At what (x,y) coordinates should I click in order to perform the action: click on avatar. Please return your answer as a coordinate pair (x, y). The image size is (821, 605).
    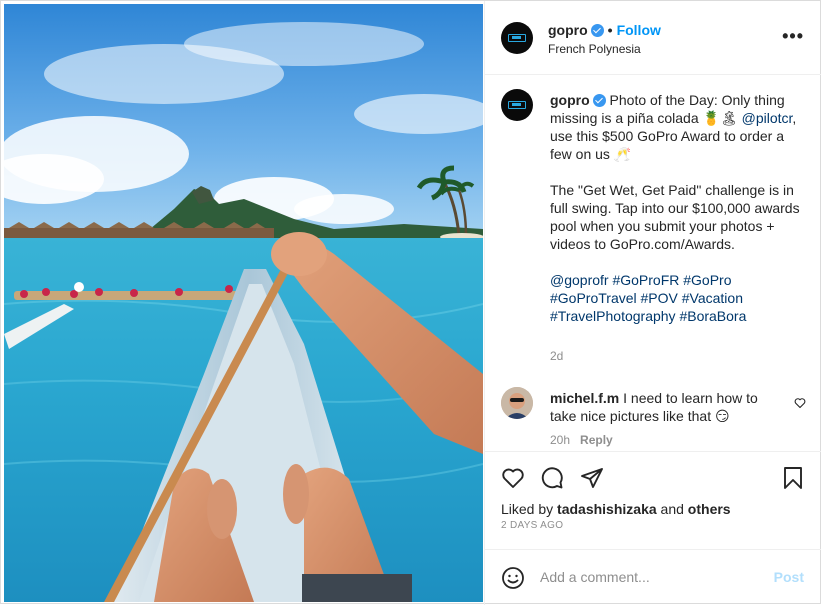
    Looking at the image, I should click on (517, 38).